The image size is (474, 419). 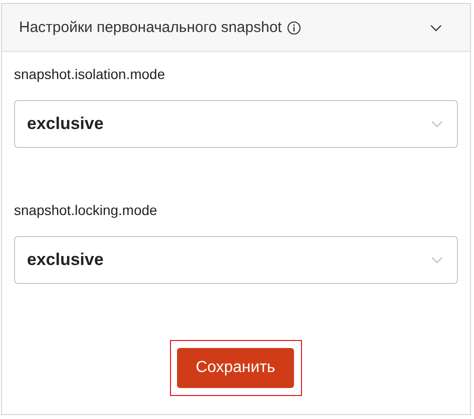 What do you see at coordinates (293, 27) in the screenshot?
I see `info-icon` at bounding box center [293, 27].